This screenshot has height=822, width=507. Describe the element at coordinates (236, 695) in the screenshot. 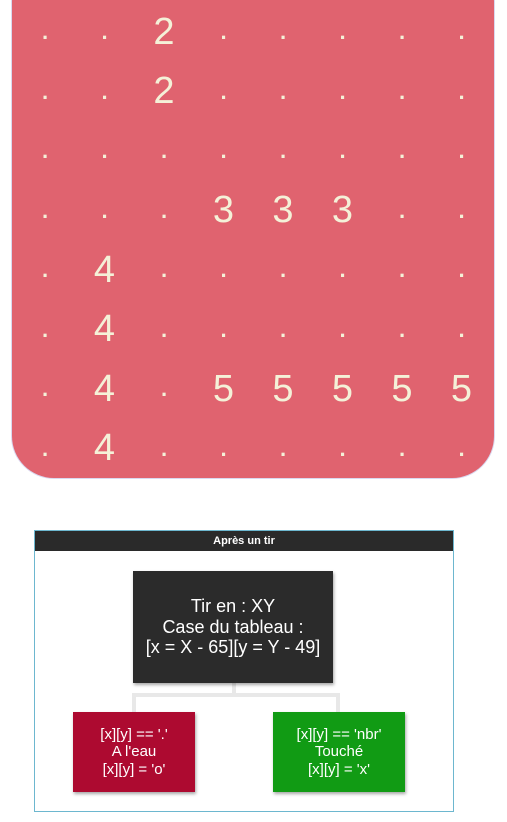

I see `connector-branch` at that location.